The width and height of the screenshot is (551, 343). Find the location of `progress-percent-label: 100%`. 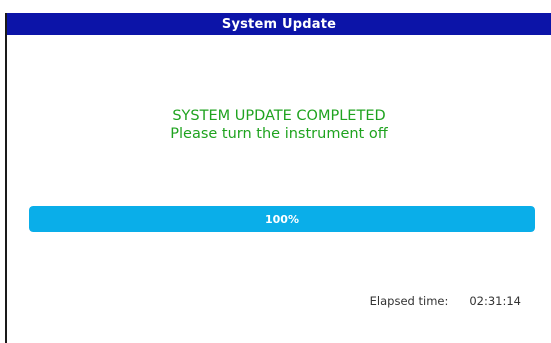

progress-percent-label: 100% is located at coordinates (282, 219).